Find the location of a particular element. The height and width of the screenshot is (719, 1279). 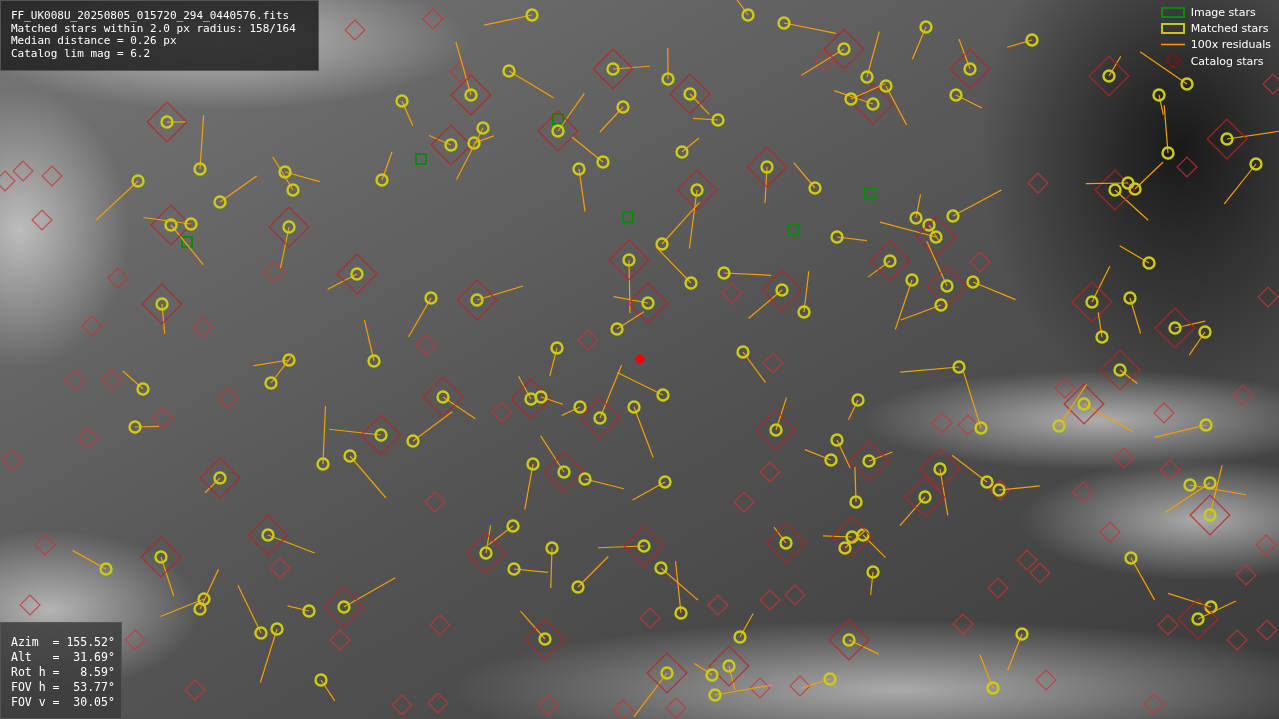

image-star-swatch-icon is located at coordinates (1172, 12).